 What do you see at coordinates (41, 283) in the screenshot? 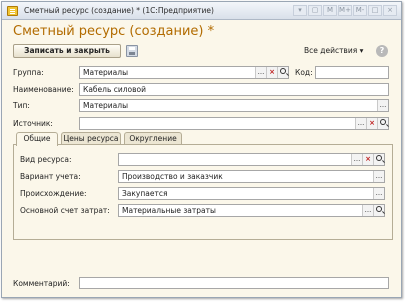
I see `comment-label: Комментарий:` at bounding box center [41, 283].